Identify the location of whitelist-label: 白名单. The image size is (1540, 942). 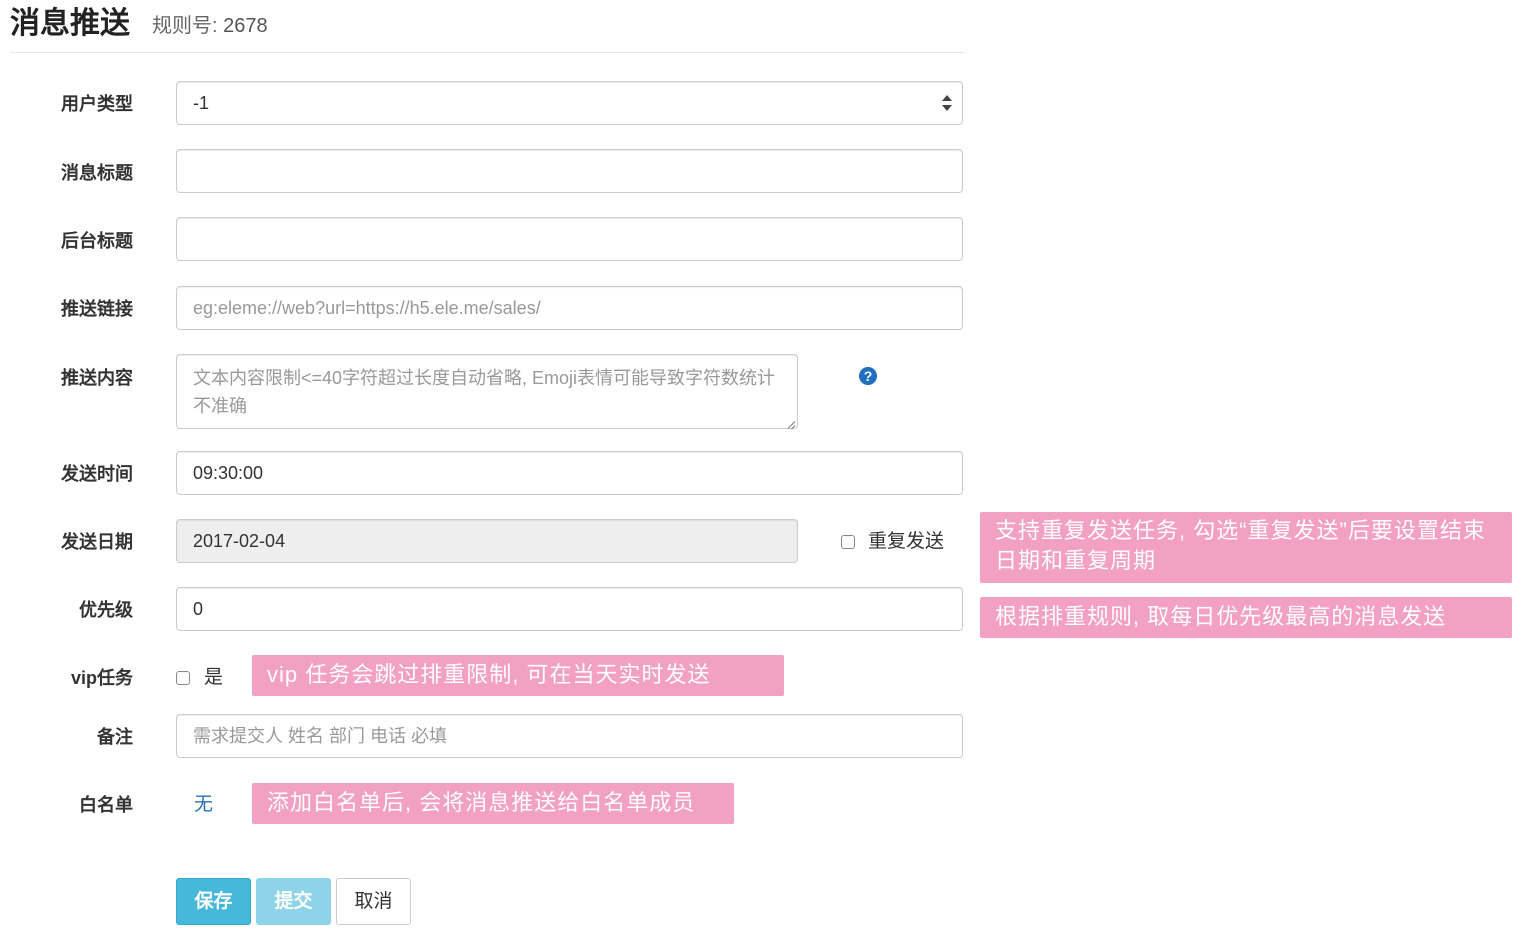
(106, 805).